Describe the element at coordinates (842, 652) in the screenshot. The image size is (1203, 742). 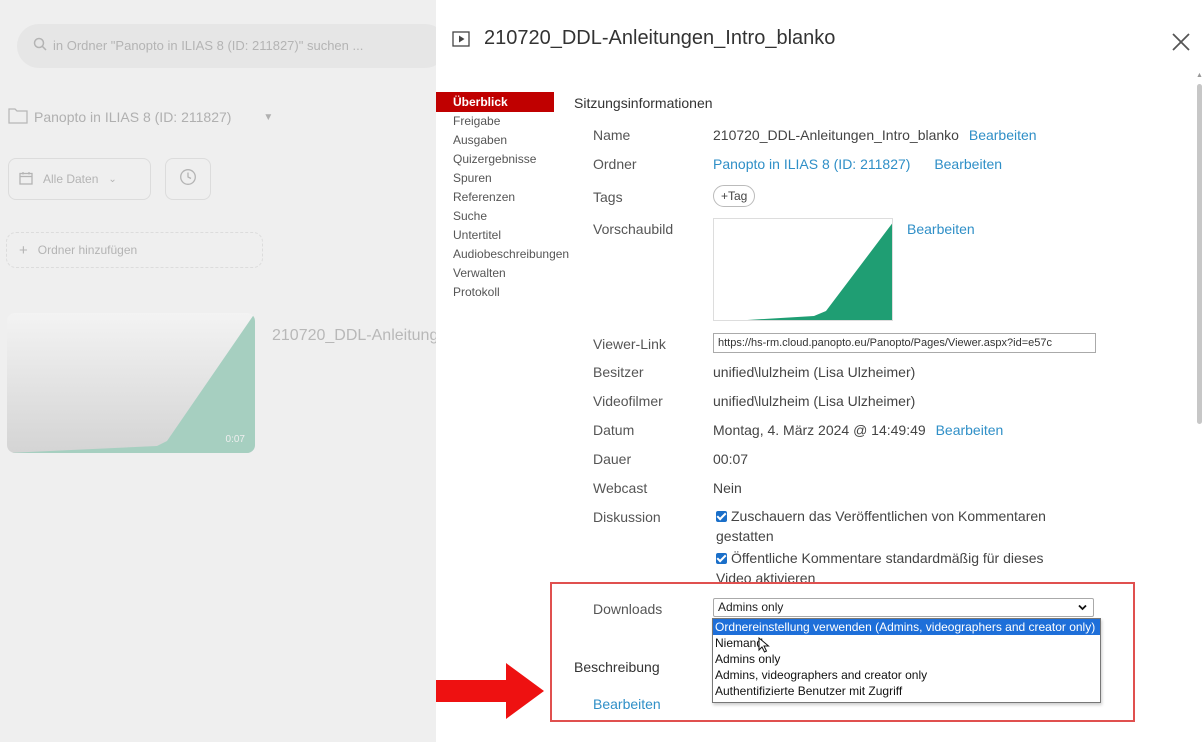
I see `highlight-box` at that location.